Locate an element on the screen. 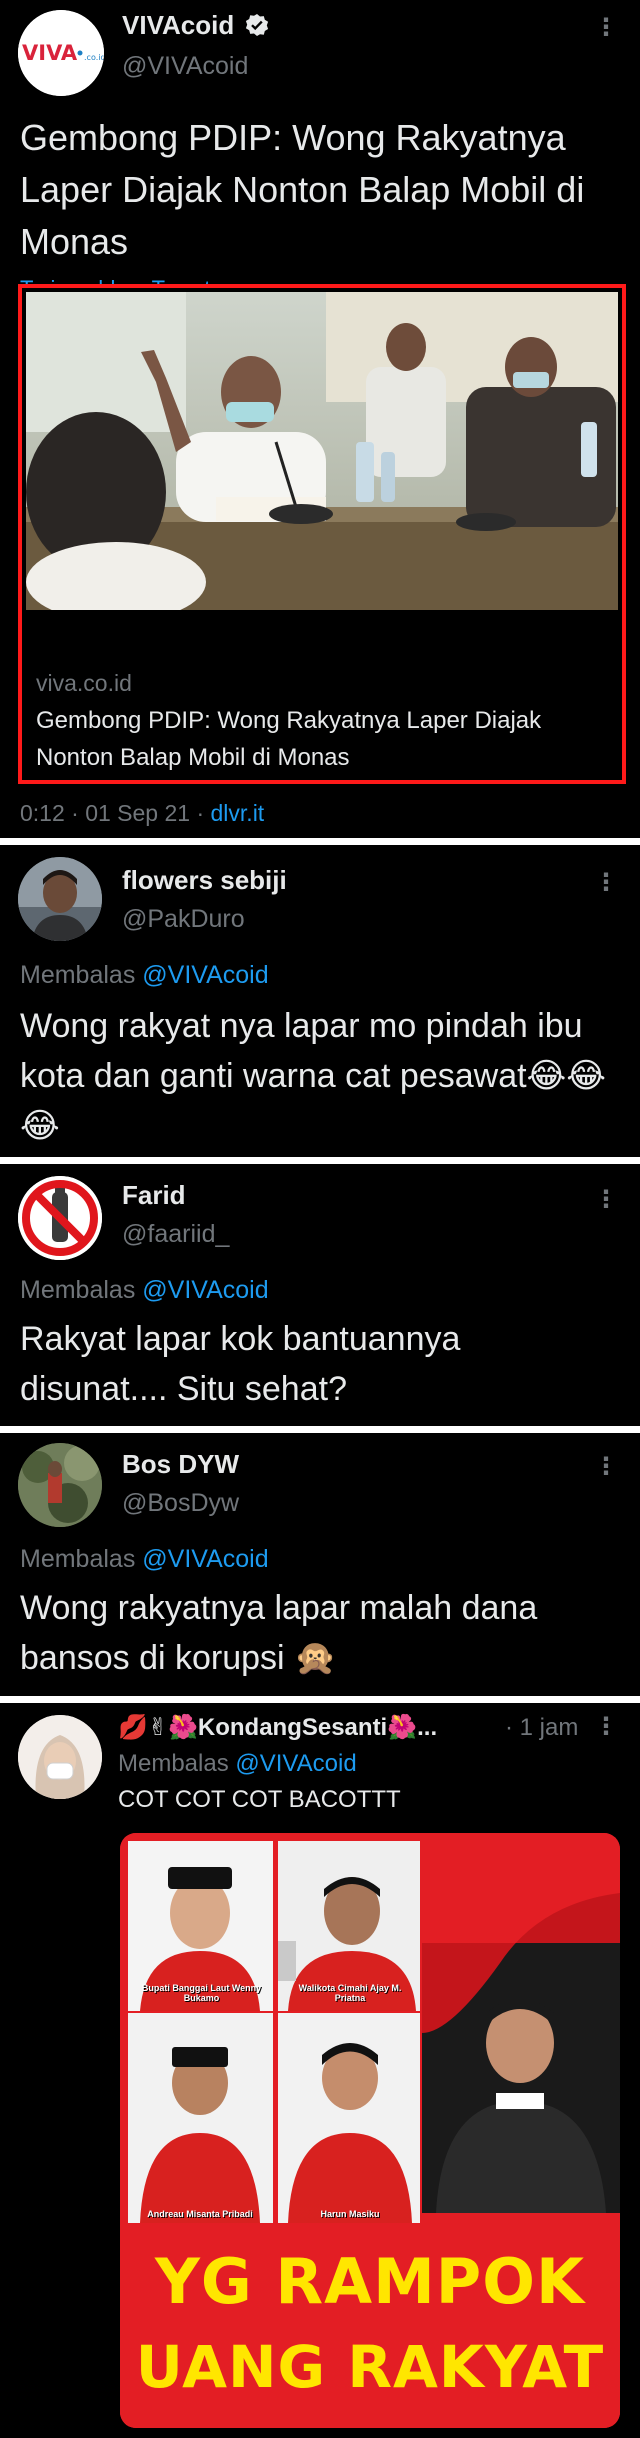 This screenshot has width=640, height=2438. author-name: Farid is located at coordinates (154, 1195).